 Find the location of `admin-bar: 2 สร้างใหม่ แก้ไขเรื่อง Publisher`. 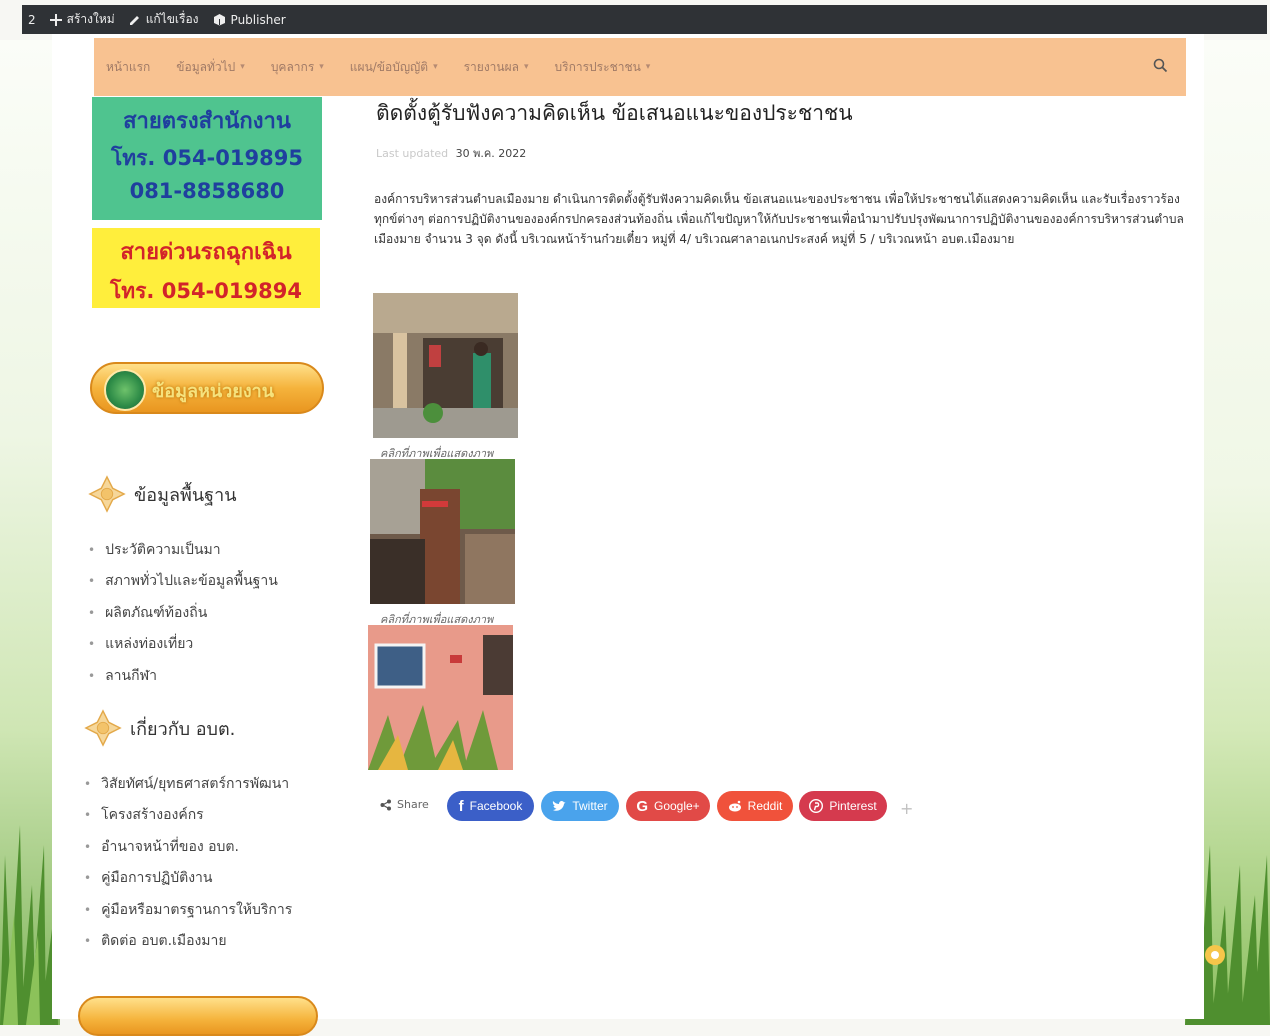

admin-bar: 2 สร้างใหม่ แก้ไขเรื่อง Publisher is located at coordinates (644, 19).